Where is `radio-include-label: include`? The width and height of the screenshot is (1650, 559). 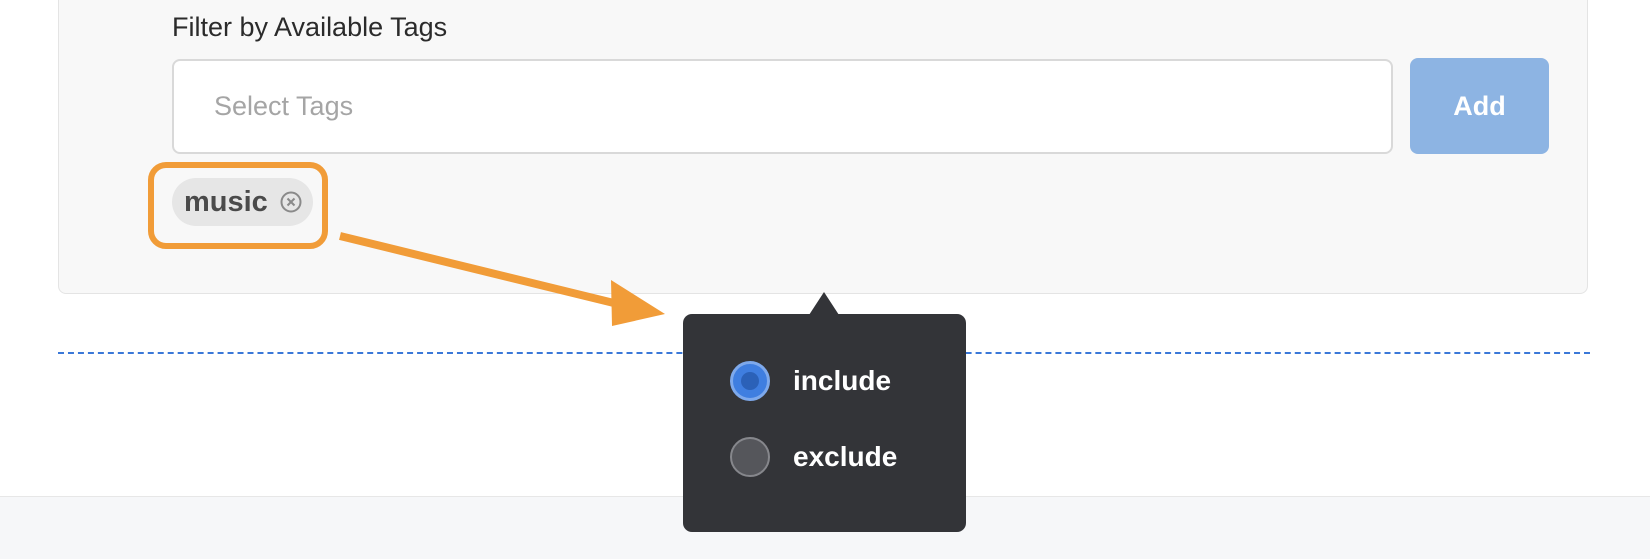
radio-include-label: include is located at coordinates (842, 380).